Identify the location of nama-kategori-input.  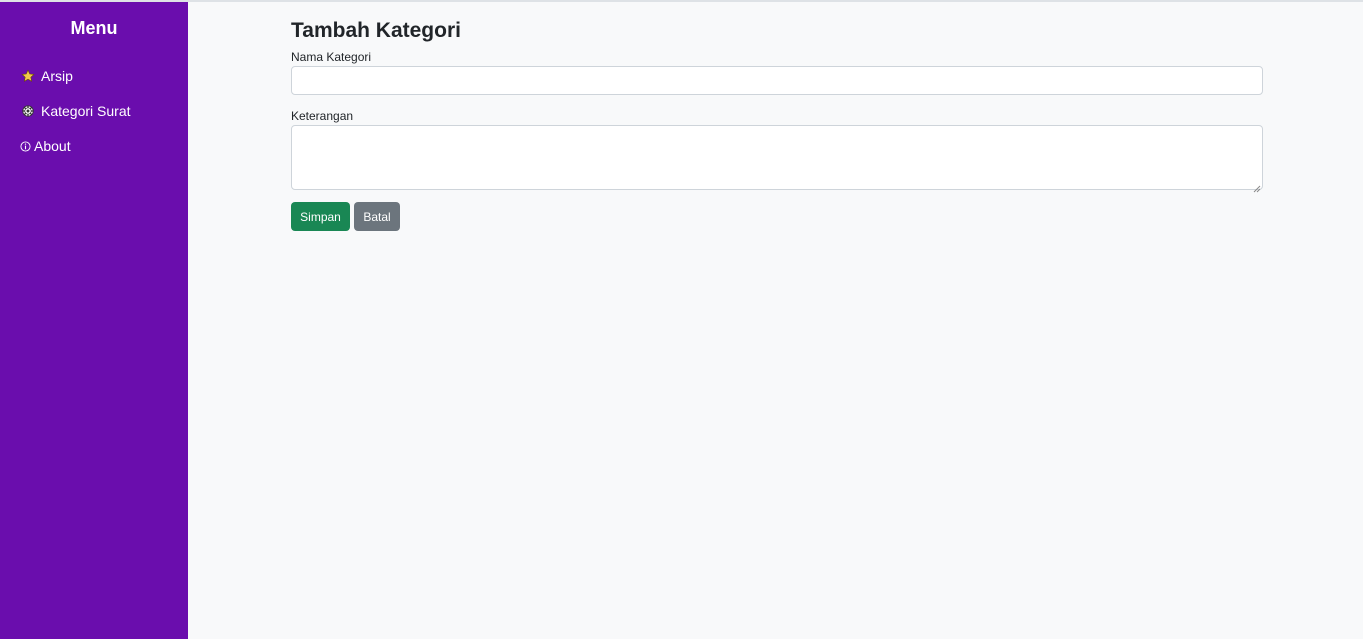
(777, 80).